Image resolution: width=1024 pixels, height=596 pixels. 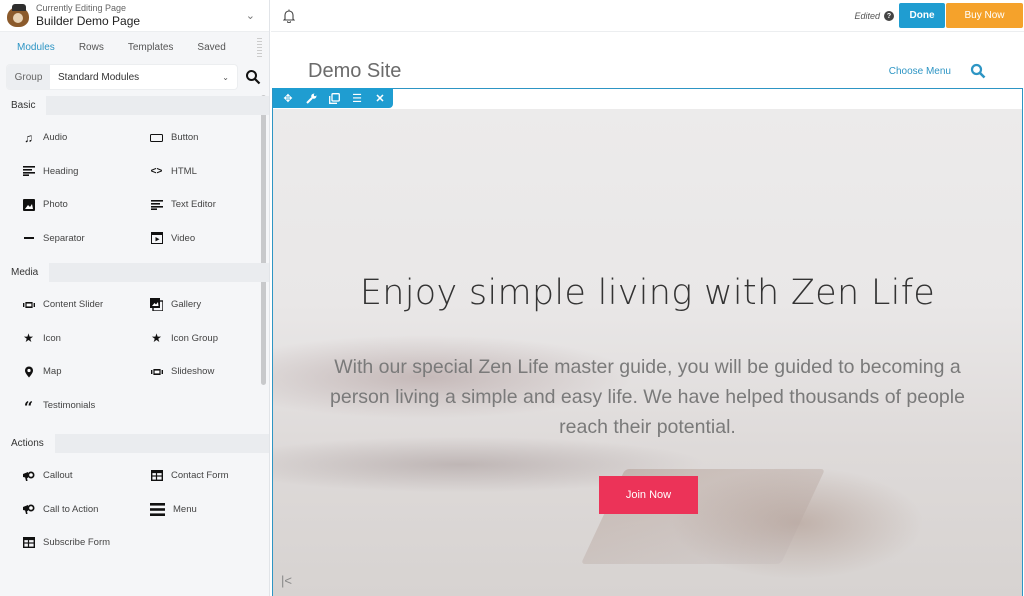 I want to click on wrench-settings-icon, so click(x=311, y=98).